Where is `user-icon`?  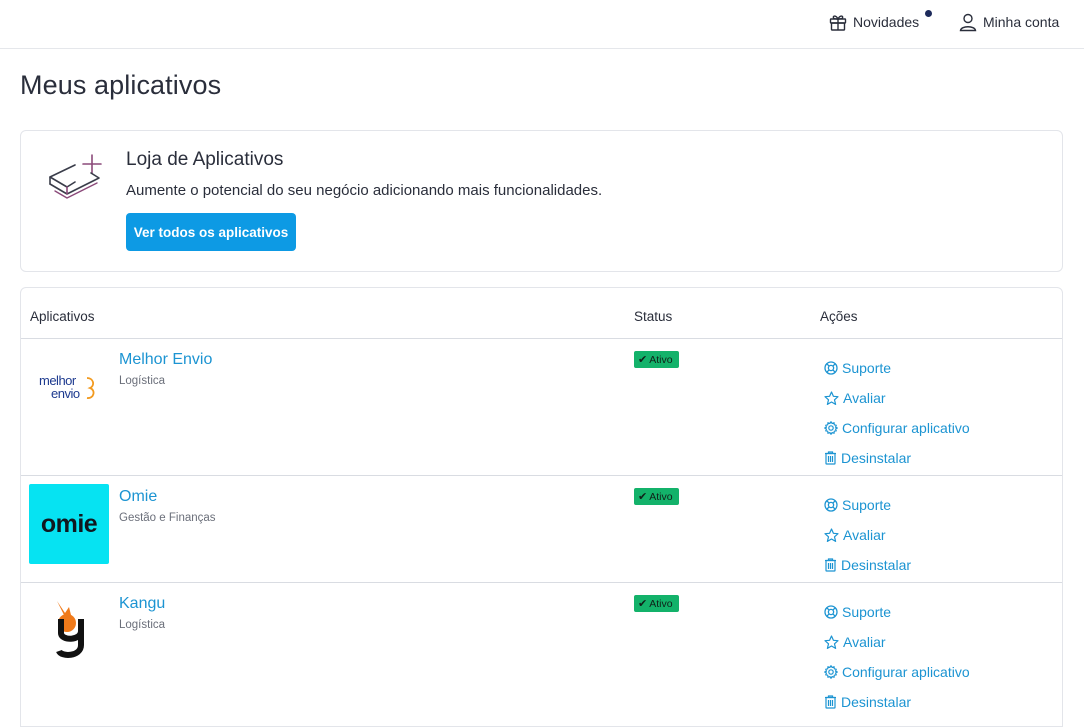
user-icon is located at coordinates (968, 22).